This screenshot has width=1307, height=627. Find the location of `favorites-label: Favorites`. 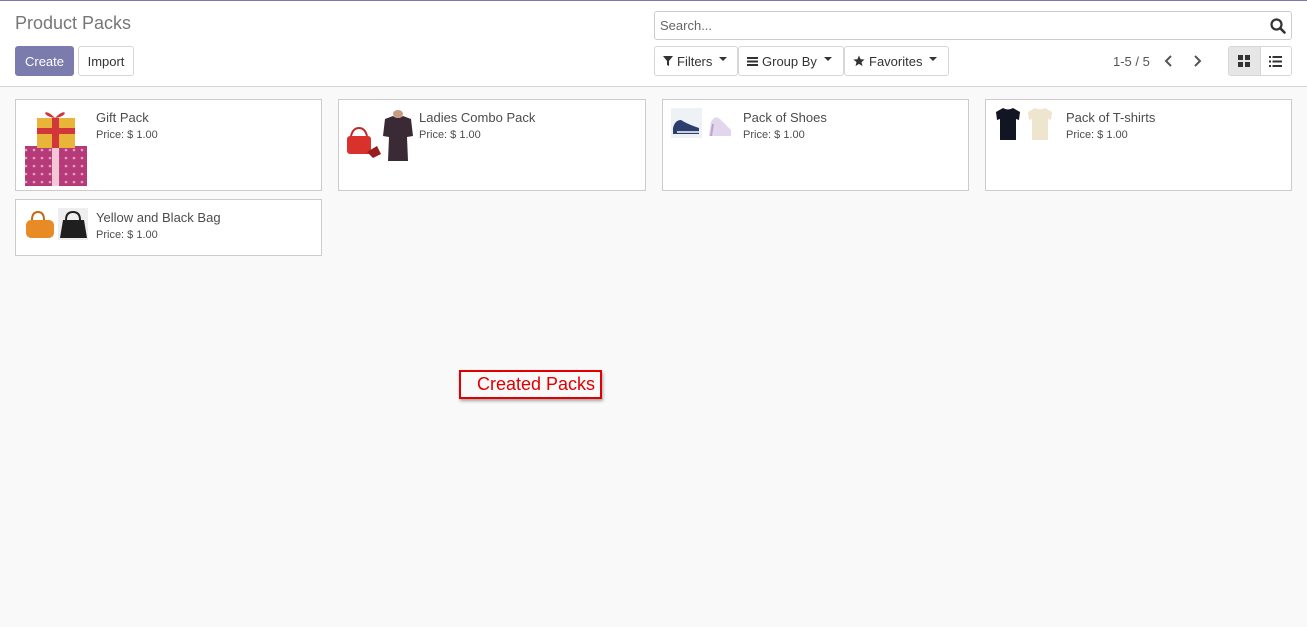

favorites-label: Favorites is located at coordinates (896, 61).